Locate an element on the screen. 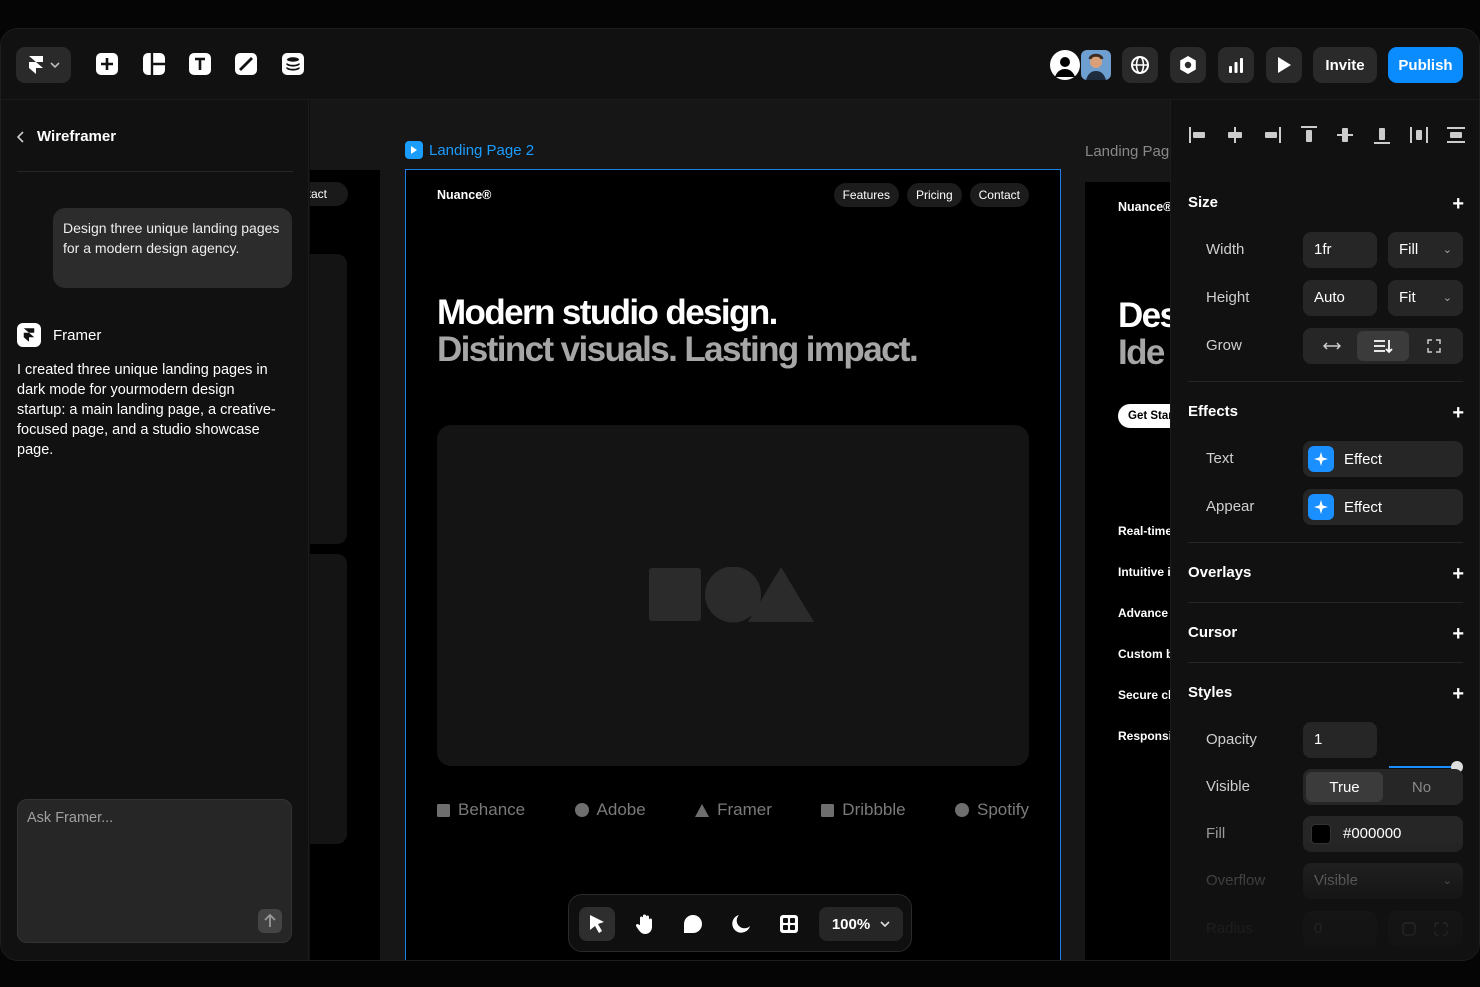  expand-icon is located at coordinates (1434, 346).